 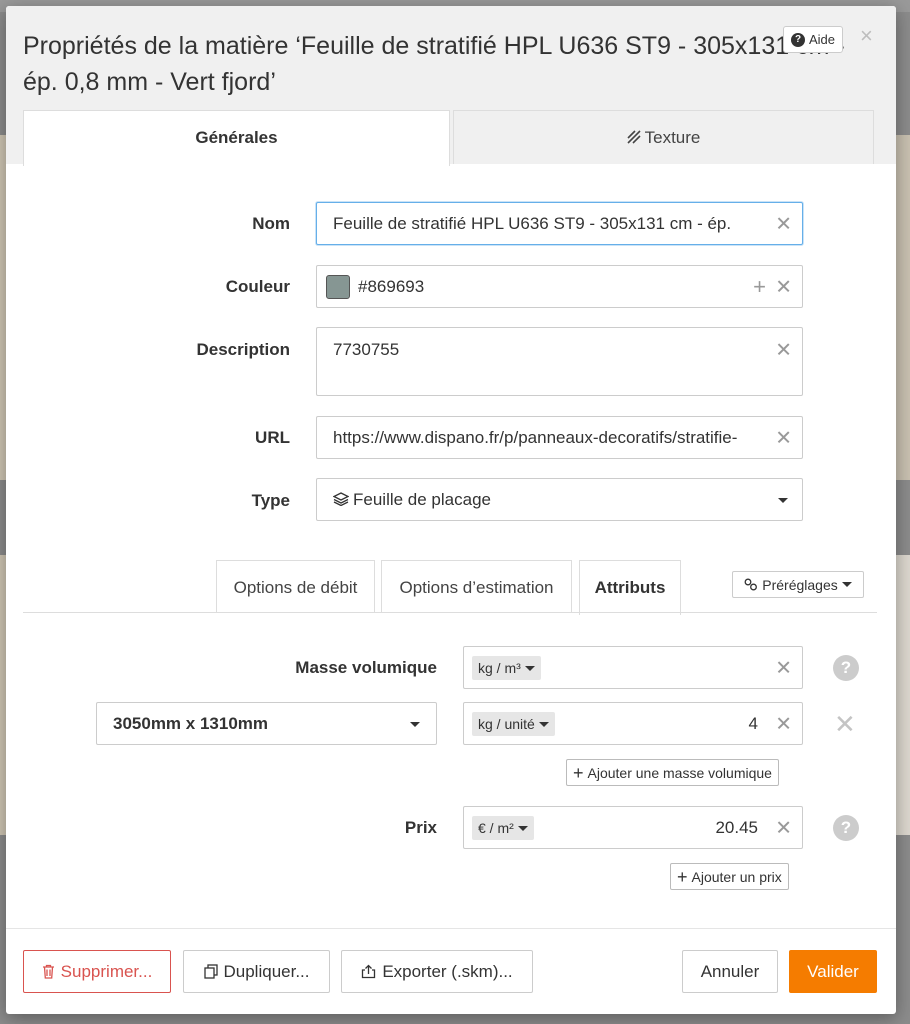 What do you see at coordinates (271, 223) in the screenshot?
I see `name-label: Nom` at bounding box center [271, 223].